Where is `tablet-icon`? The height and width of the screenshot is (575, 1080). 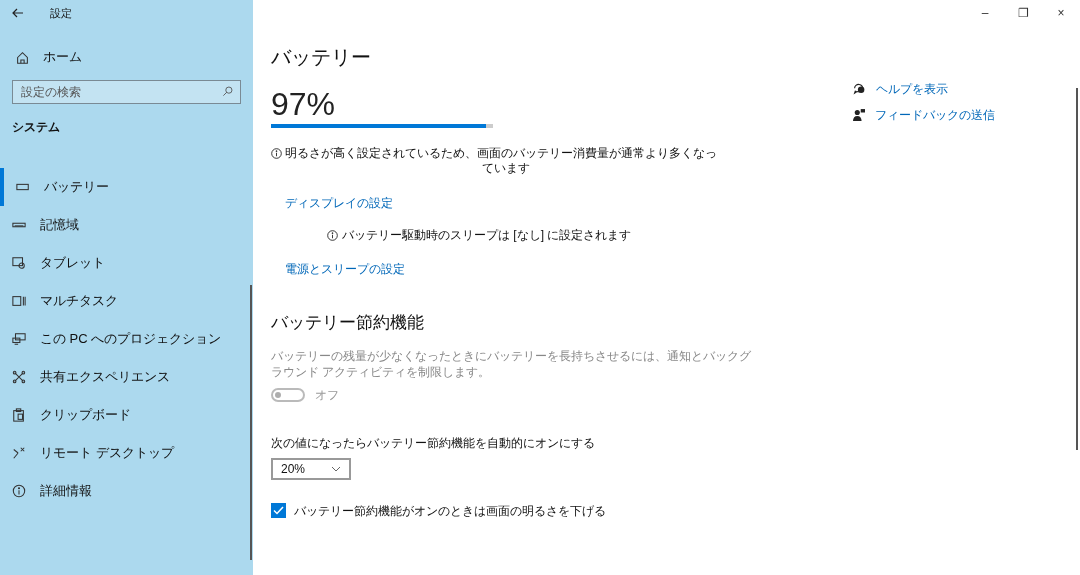 tablet-icon is located at coordinates (19, 263).